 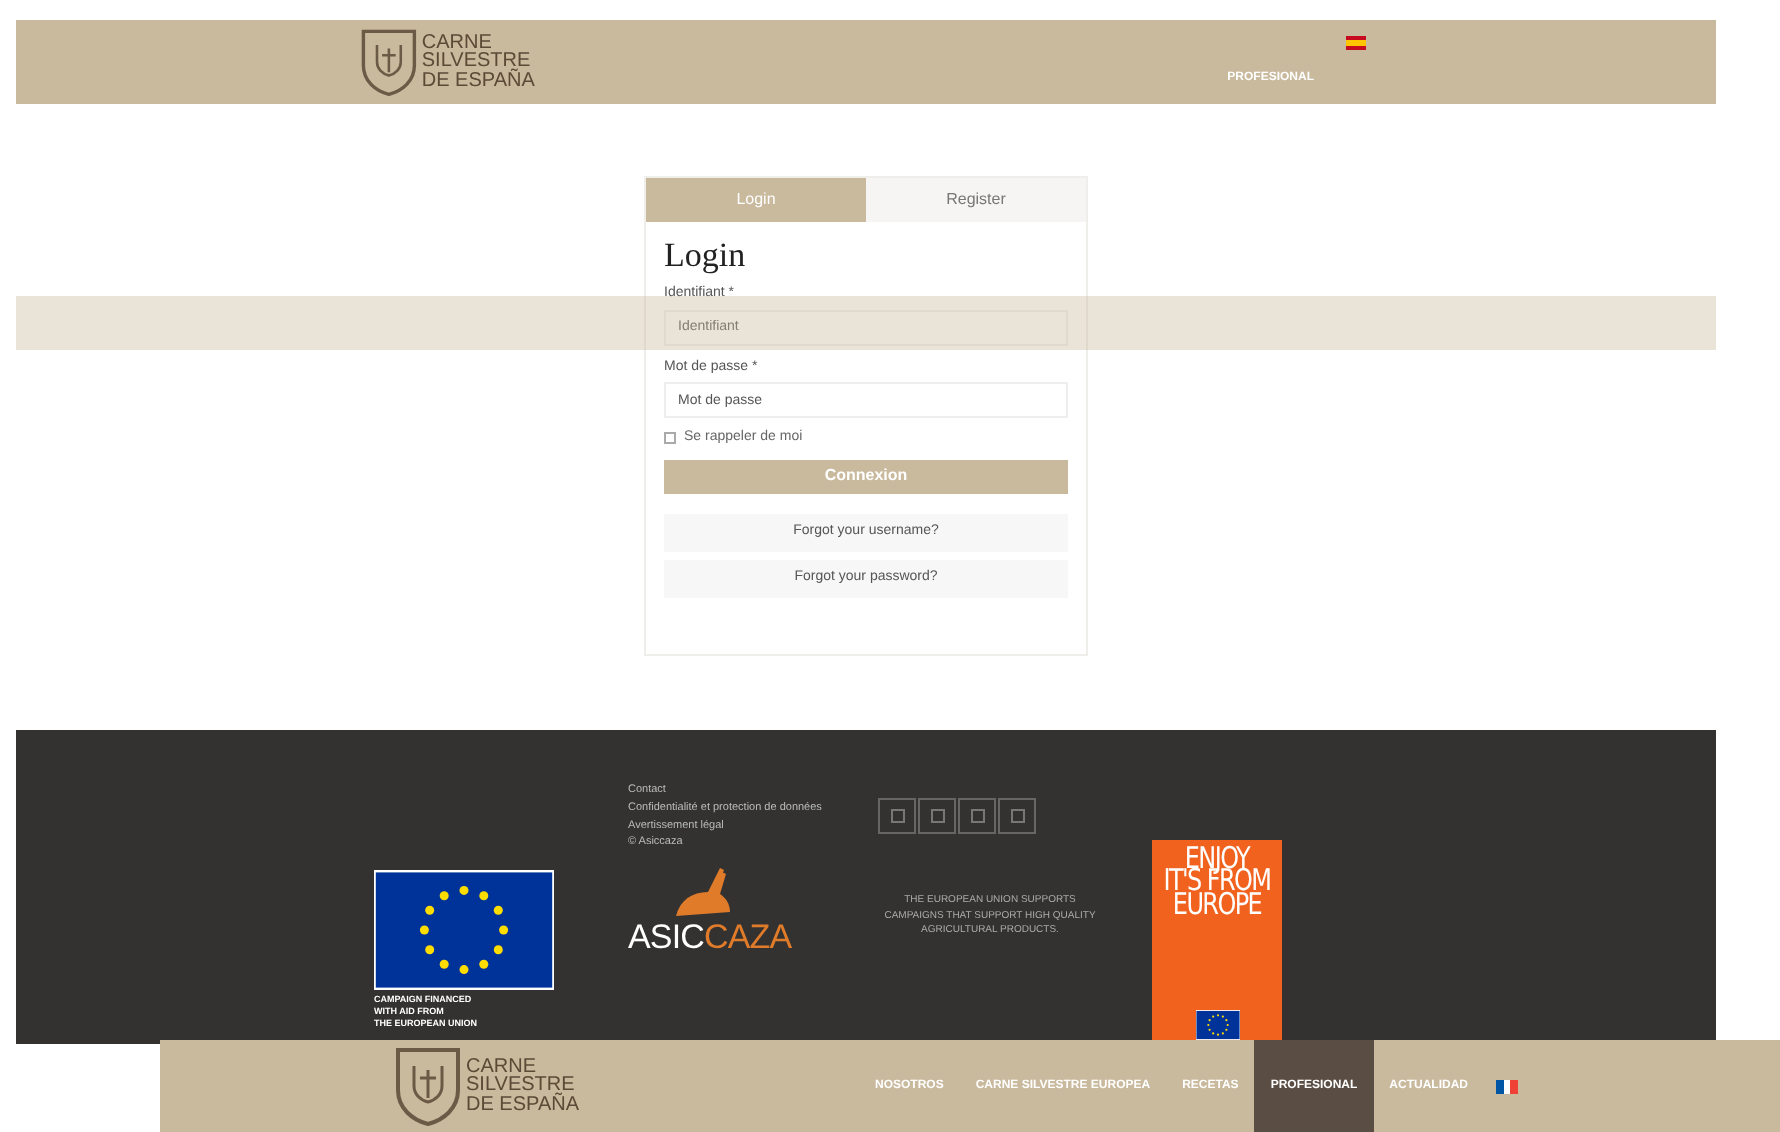 What do you see at coordinates (976, 200) in the screenshot?
I see `login-tab: Register` at bounding box center [976, 200].